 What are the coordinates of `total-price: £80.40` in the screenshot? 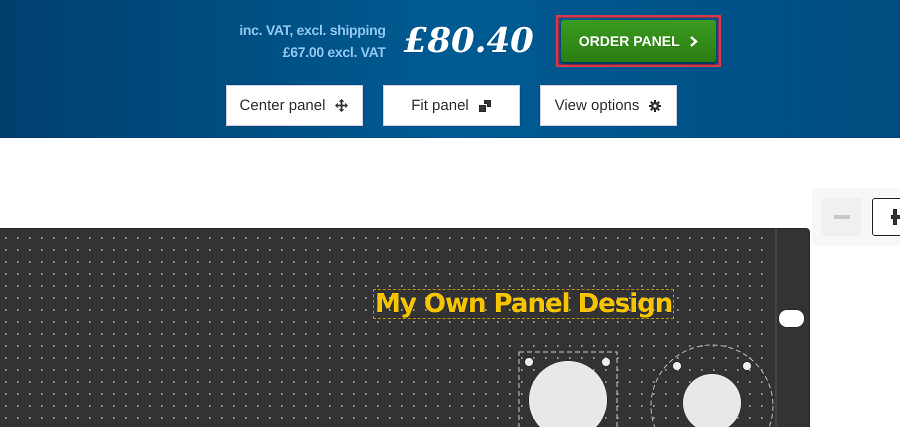 It's located at (469, 41).